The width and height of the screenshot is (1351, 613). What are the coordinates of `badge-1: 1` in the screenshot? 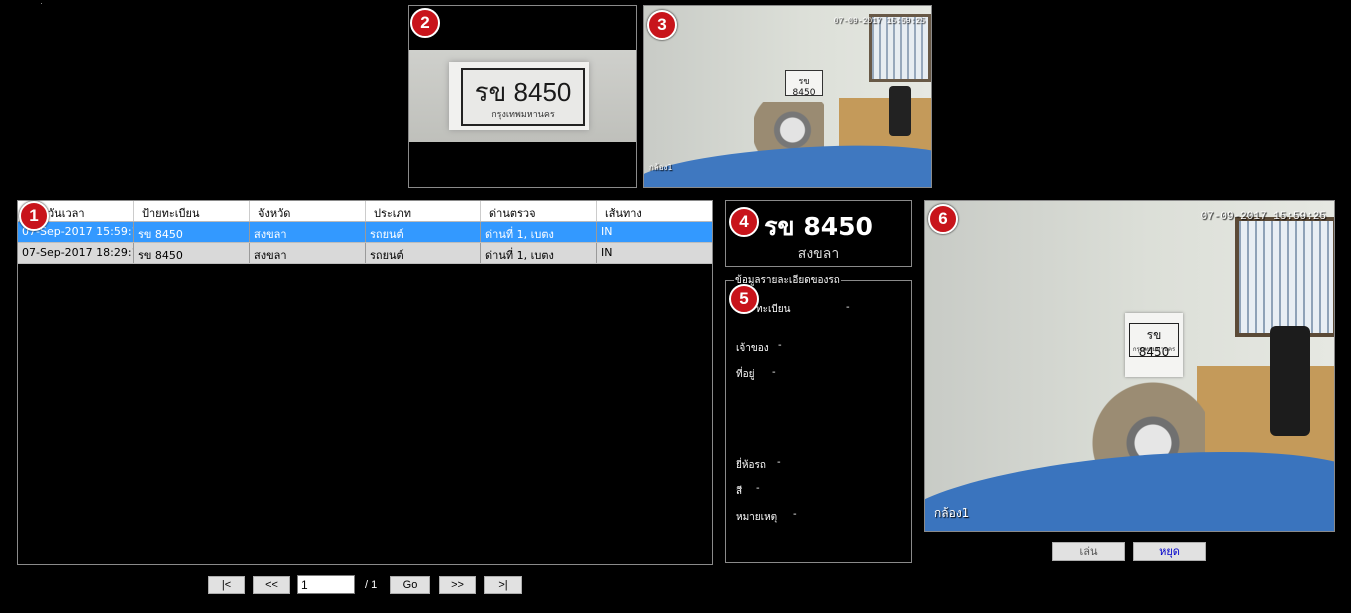 It's located at (34, 216).